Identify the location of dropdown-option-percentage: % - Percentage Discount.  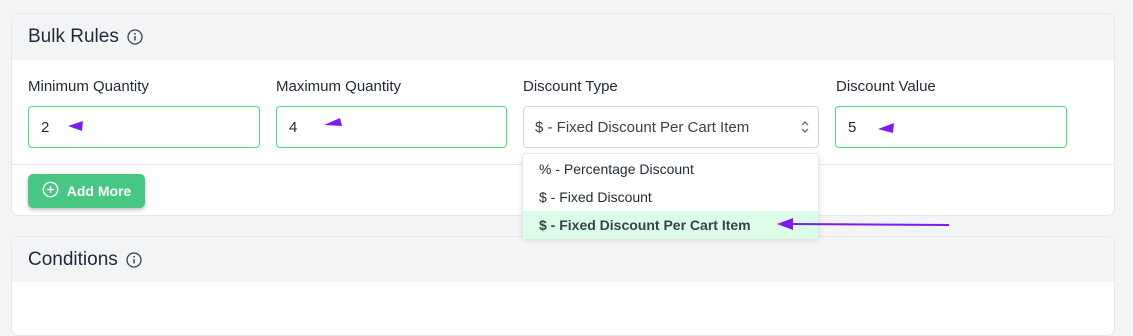
(670, 169).